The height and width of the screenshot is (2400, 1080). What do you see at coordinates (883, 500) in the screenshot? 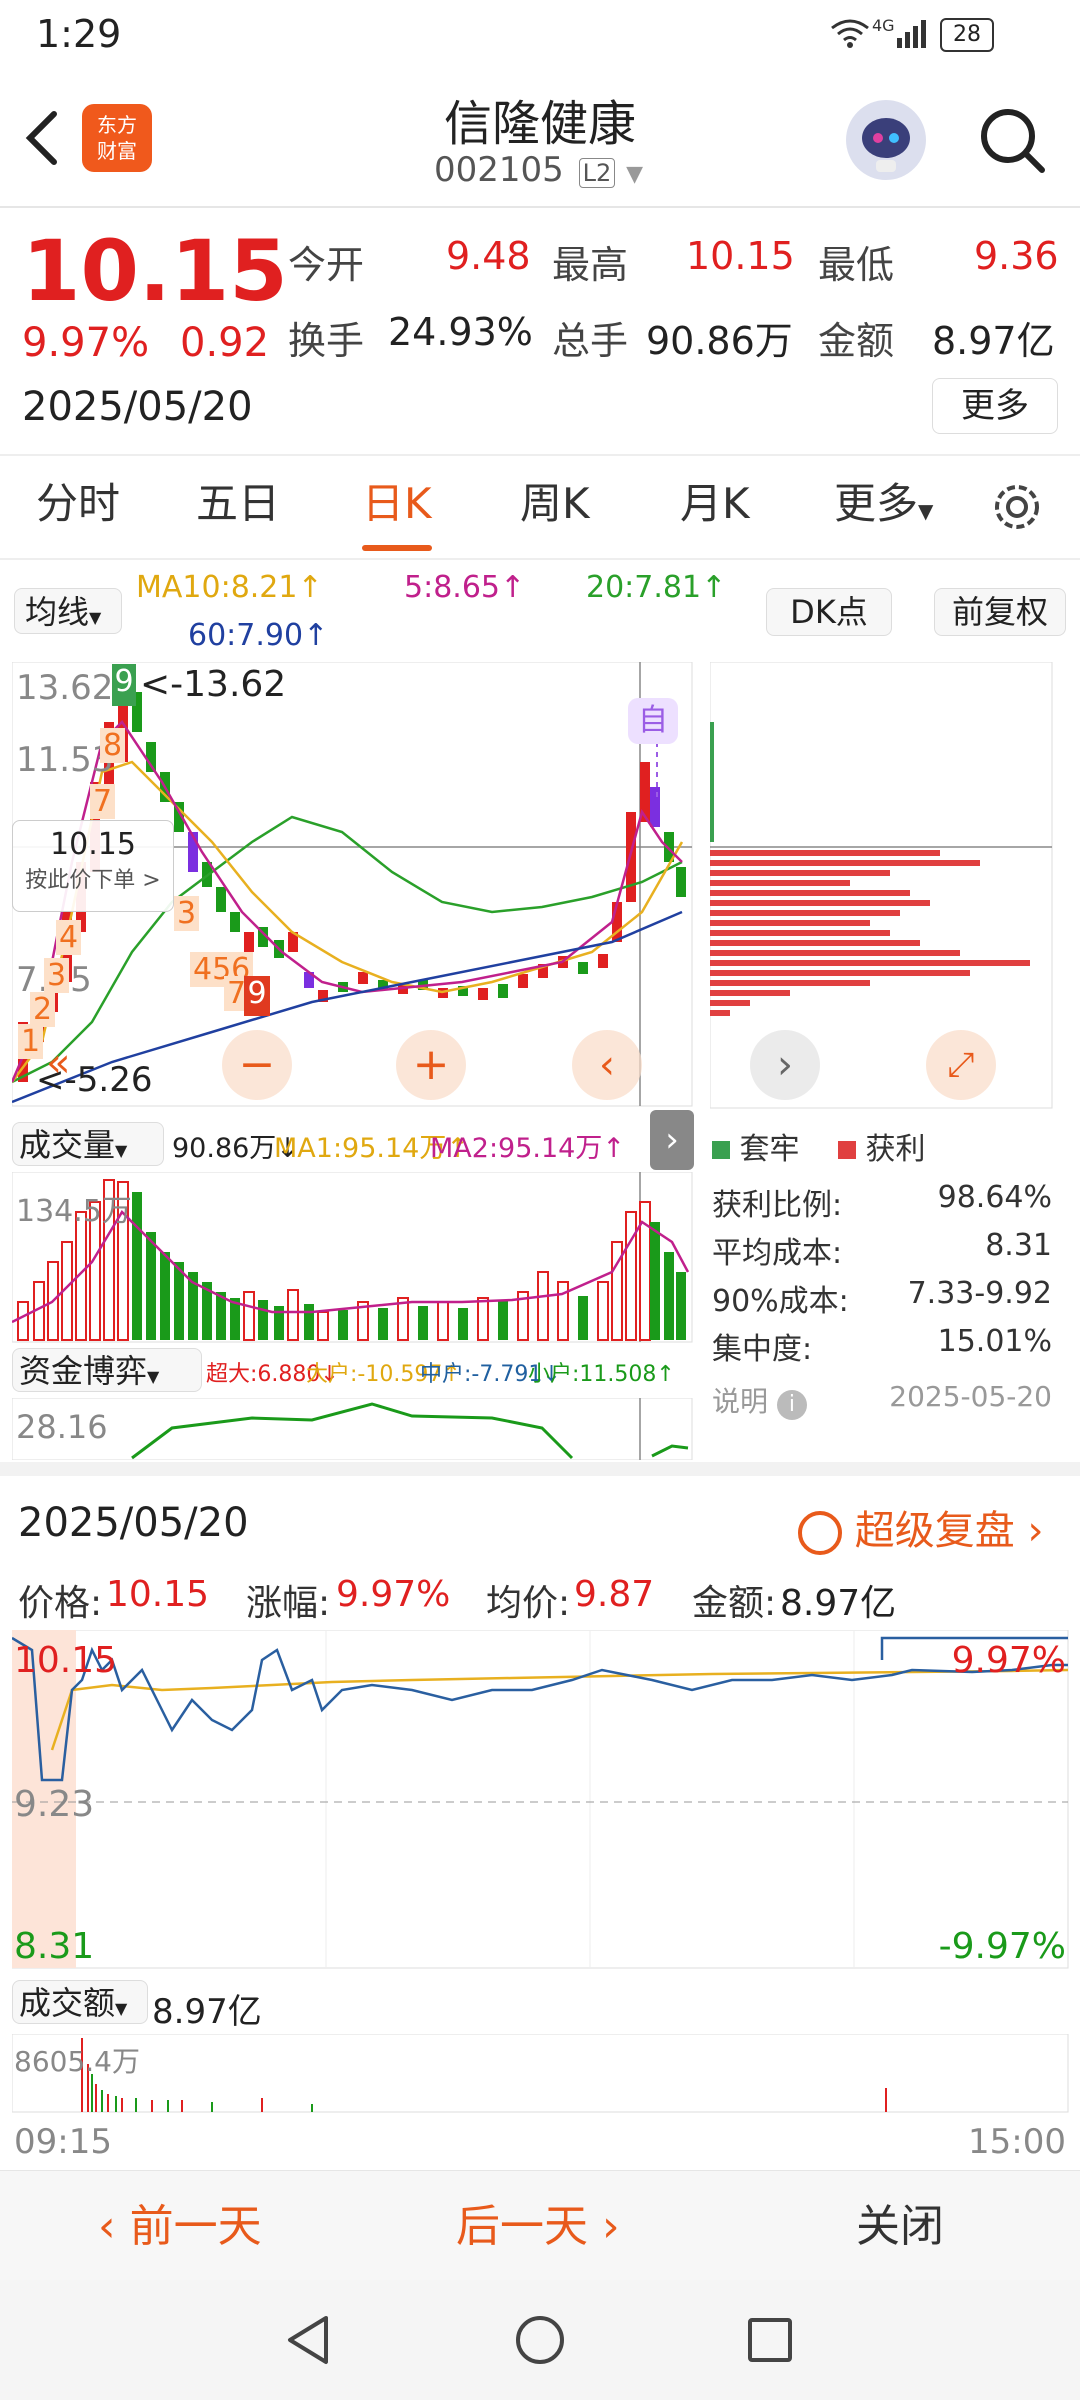
I see `tab-more: 更多▼` at bounding box center [883, 500].